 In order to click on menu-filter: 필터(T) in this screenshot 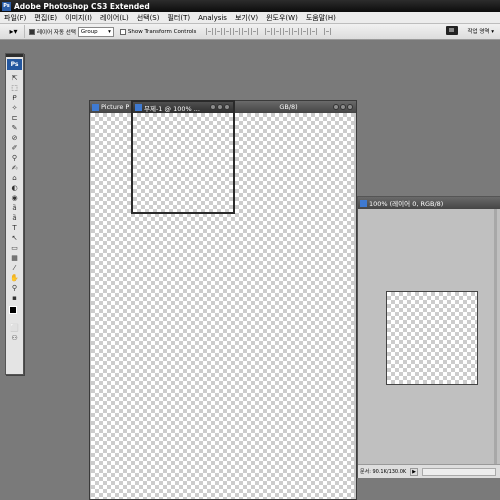, I will do `click(178, 18)`.